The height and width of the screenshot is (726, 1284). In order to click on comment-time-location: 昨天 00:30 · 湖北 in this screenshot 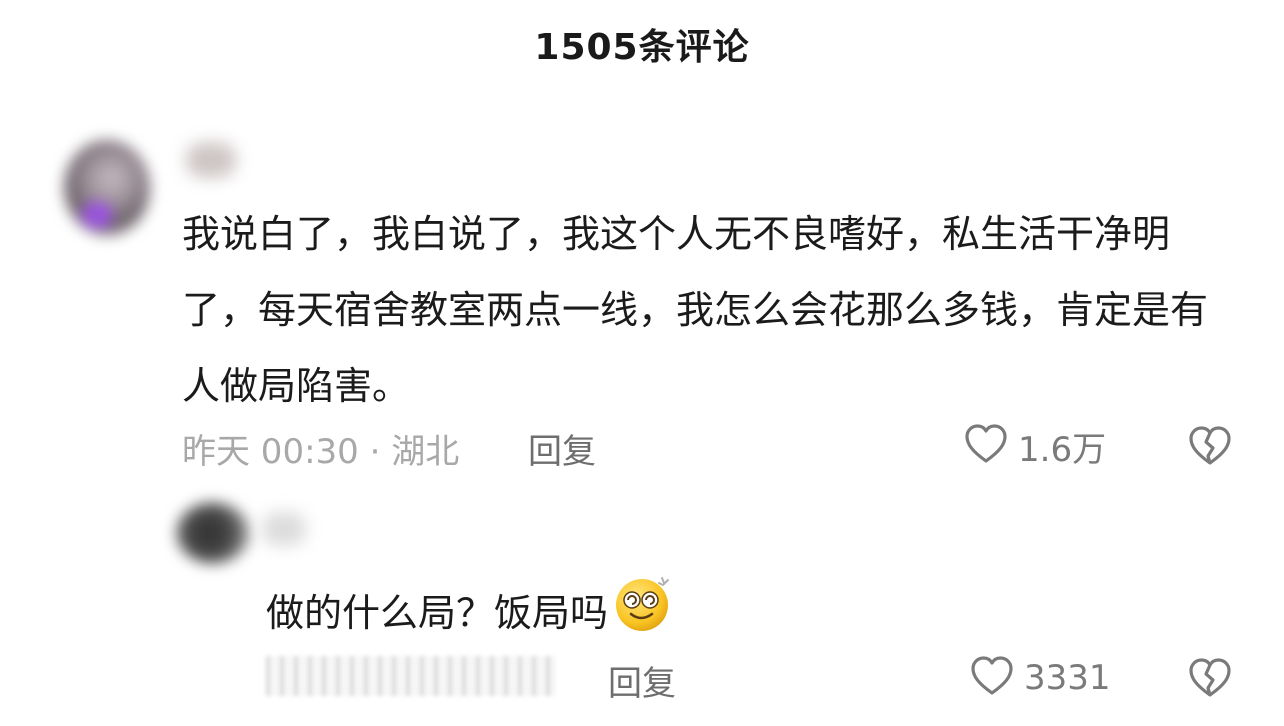, I will do `click(321, 452)`.